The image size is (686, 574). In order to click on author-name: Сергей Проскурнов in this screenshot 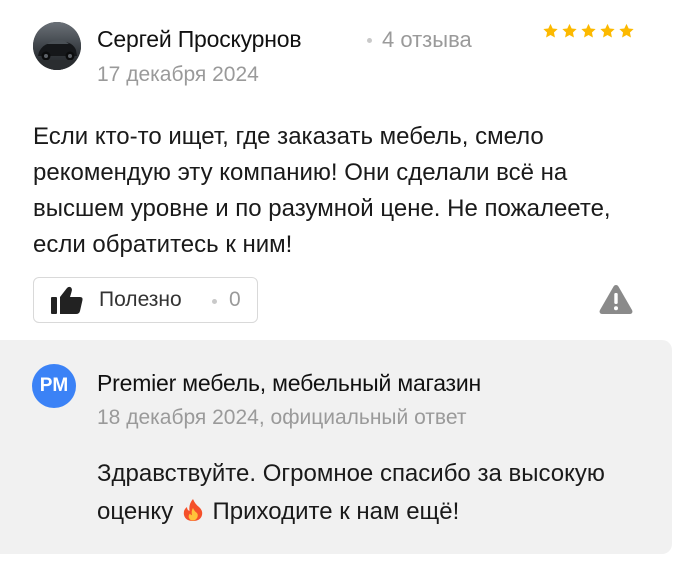, I will do `click(199, 39)`.